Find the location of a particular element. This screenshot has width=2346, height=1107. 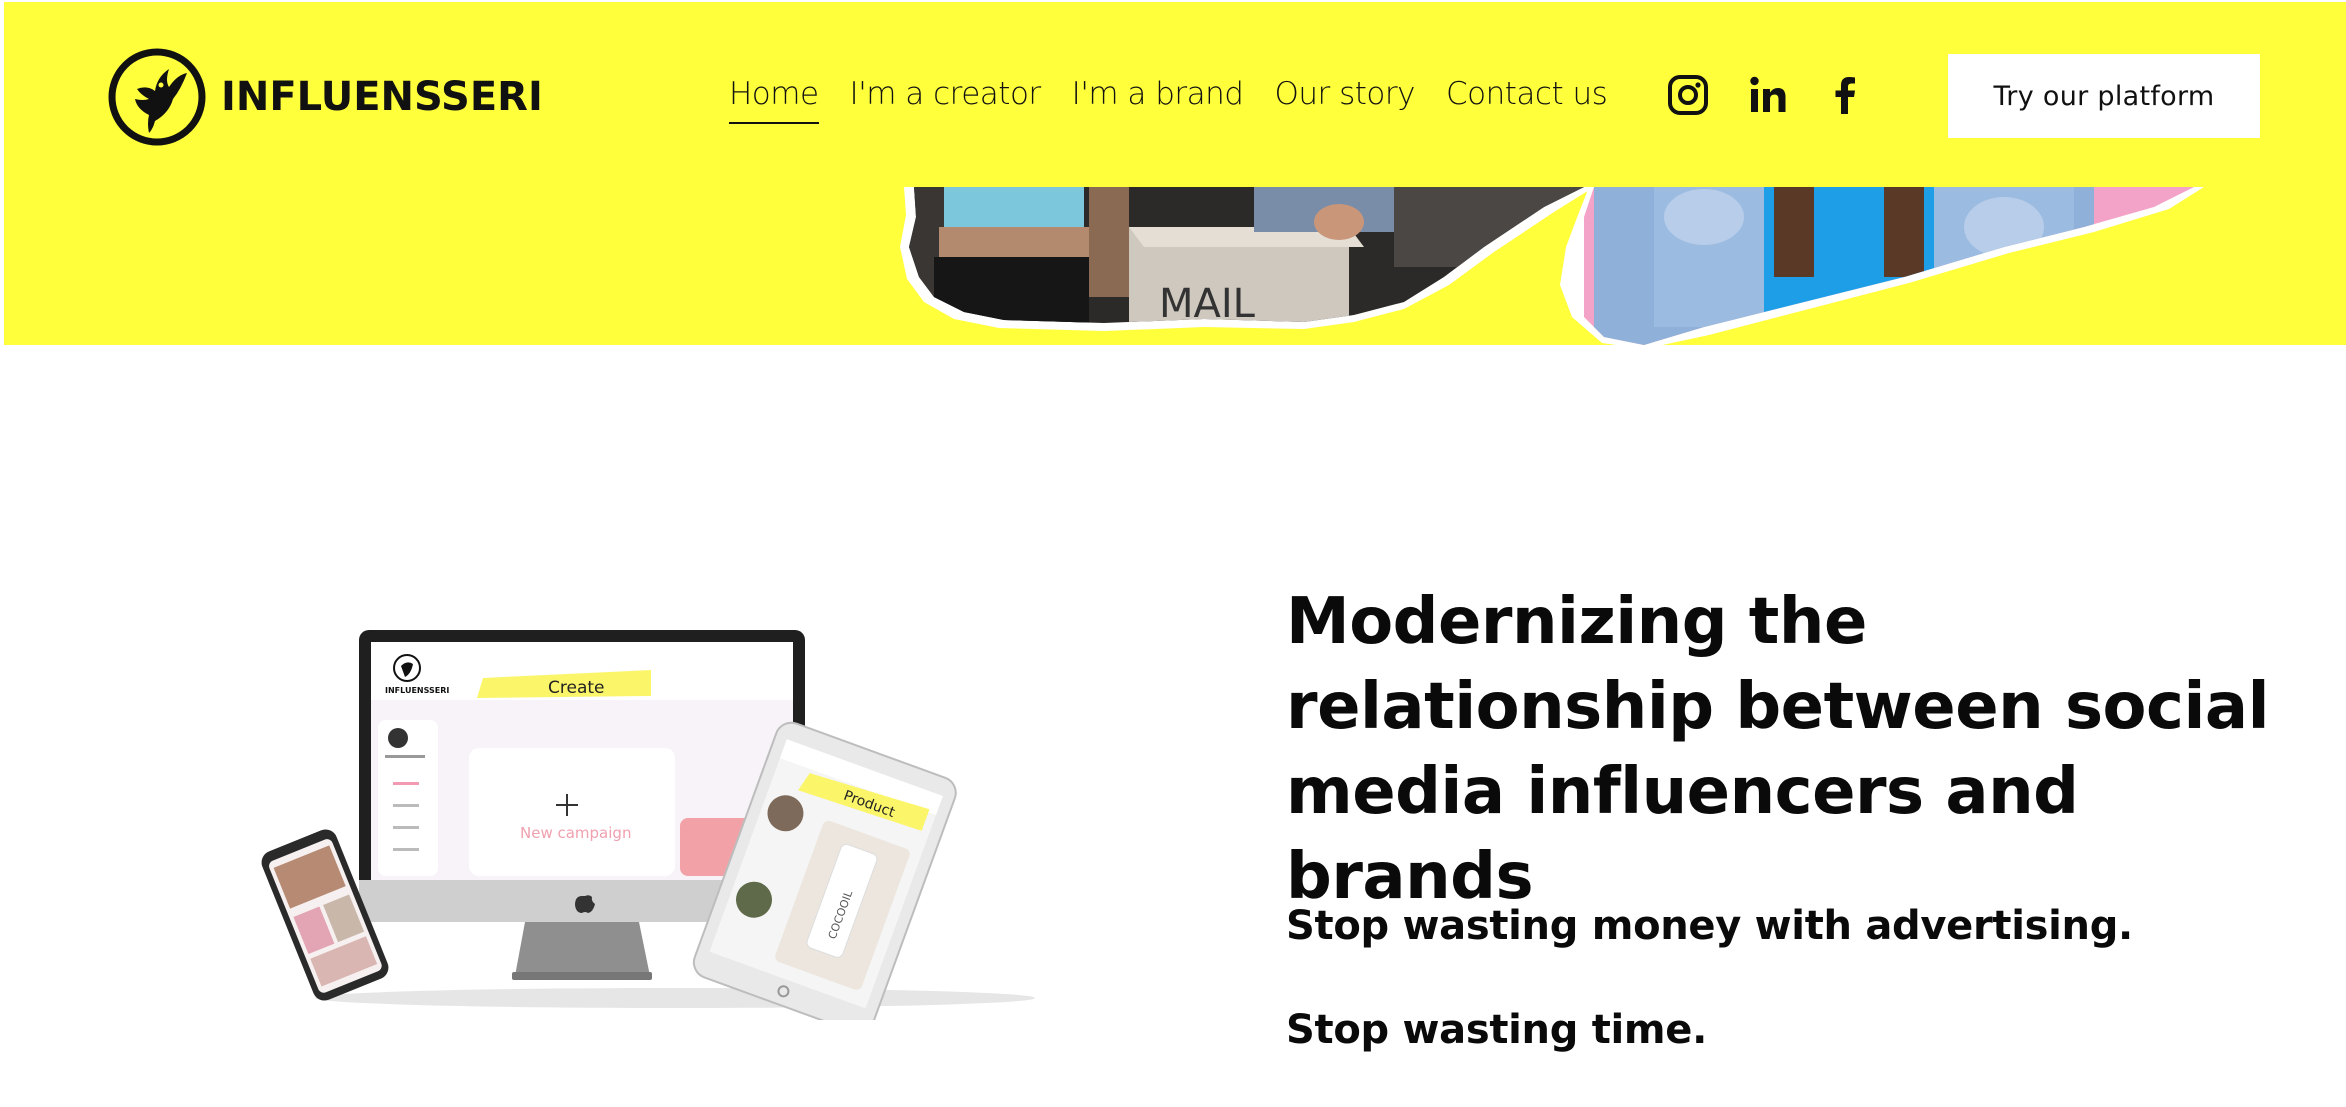

nav-im-a-creator: I'm a creator is located at coordinates (946, 100).